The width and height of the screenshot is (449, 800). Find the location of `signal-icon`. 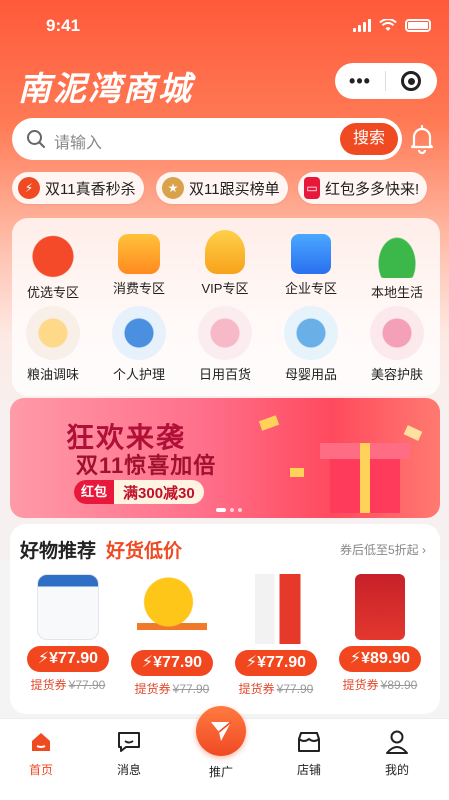

signal-icon is located at coordinates (362, 25).